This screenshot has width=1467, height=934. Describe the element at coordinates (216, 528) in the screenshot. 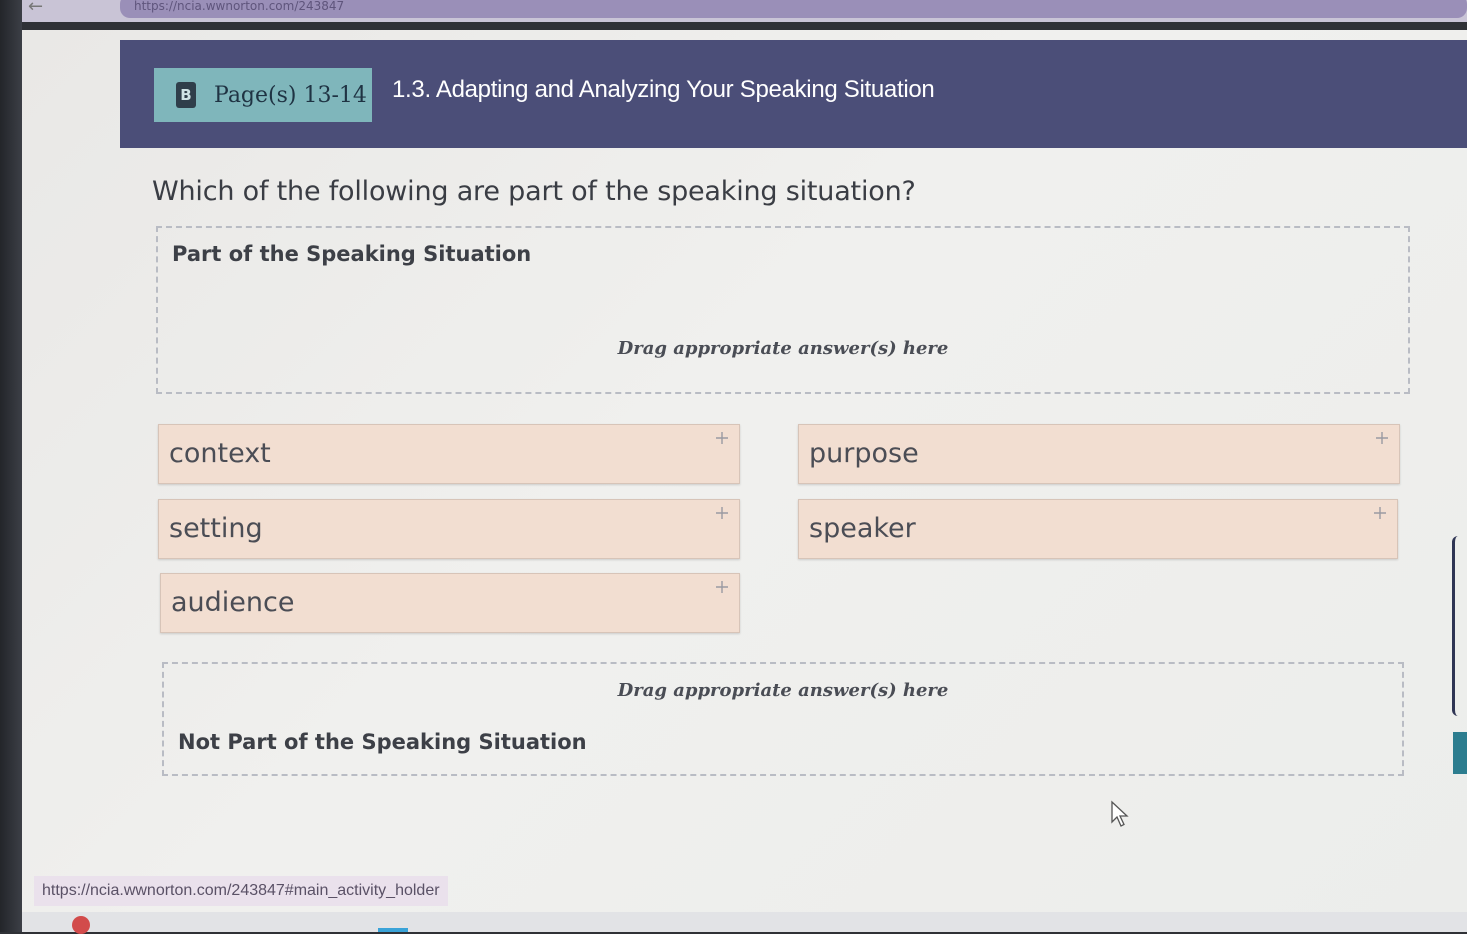

I see `answer-label: setting` at that location.